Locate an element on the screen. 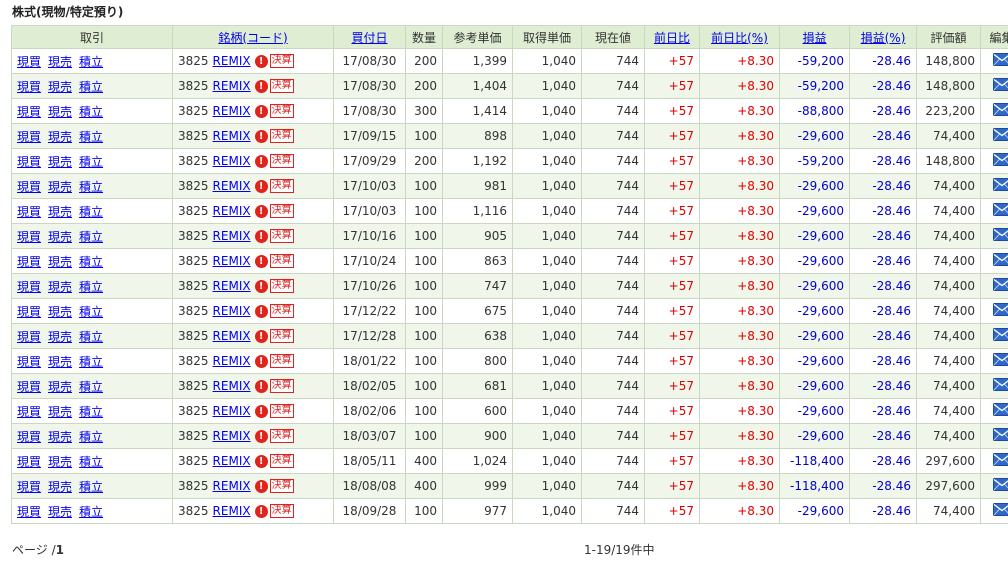  header-zenjitsuhi: 前日比 is located at coordinates (672, 37).